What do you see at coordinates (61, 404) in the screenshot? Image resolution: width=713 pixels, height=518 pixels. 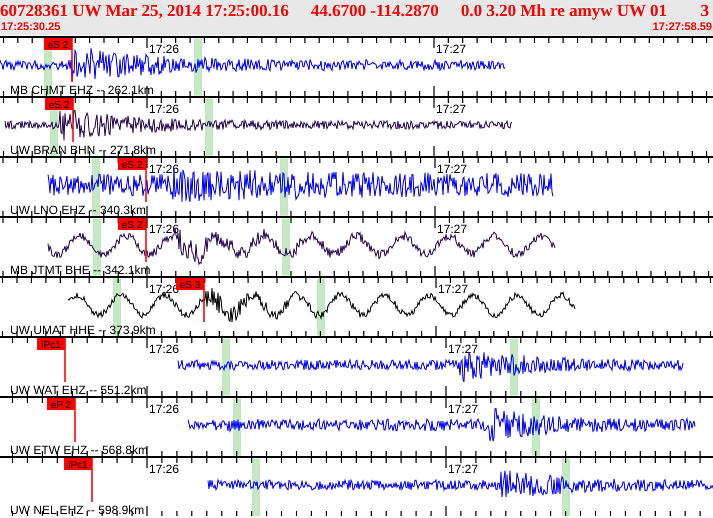 I see `pick-flag: eP 2` at bounding box center [61, 404].